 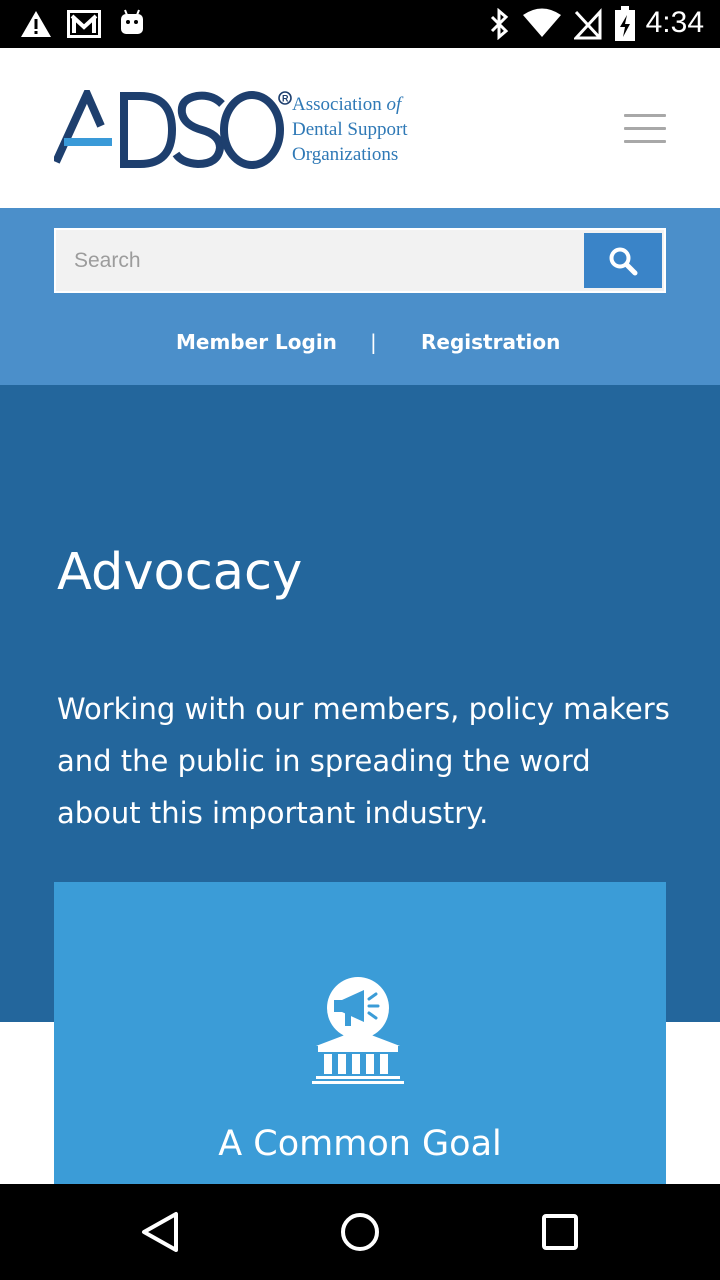 I want to click on svg-text: R, so click(x=285, y=99).